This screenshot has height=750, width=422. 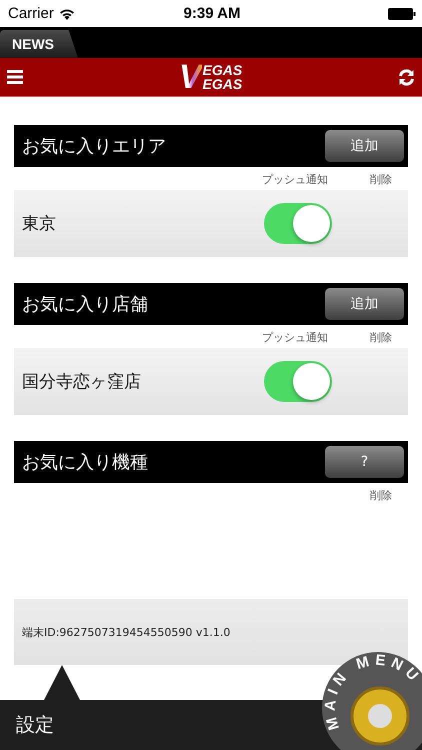 What do you see at coordinates (94, 146) in the screenshot?
I see `section-title: お気に入りエリア` at bounding box center [94, 146].